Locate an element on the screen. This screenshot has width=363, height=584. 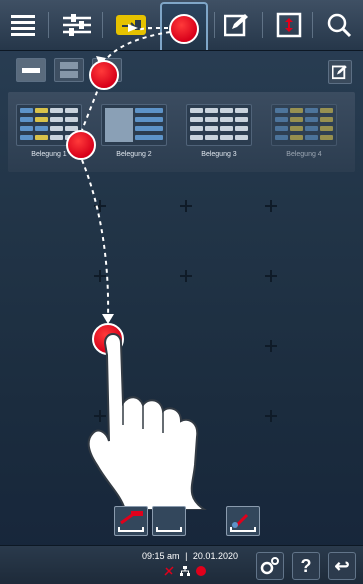
network-icon is located at coordinates (185, 571).